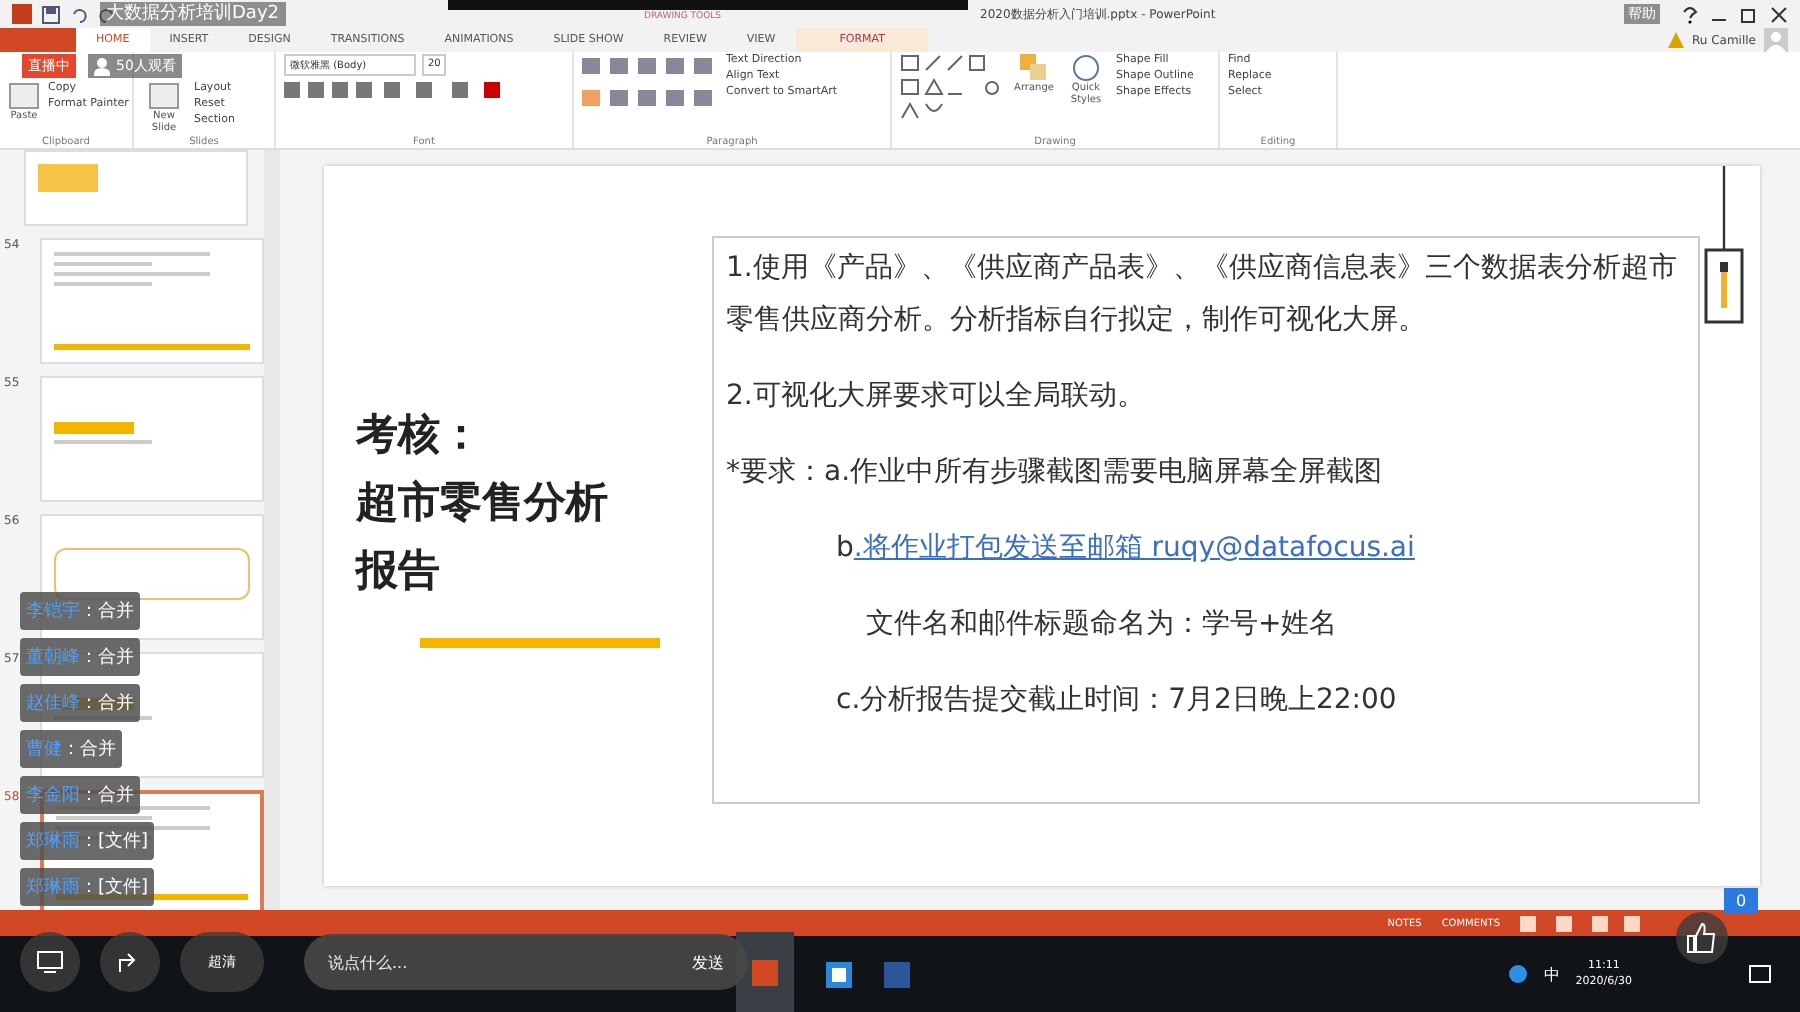  Describe the element at coordinates (526, 962) in the screenshot. I see `comment-field: 说点什么... 发送` at that location.